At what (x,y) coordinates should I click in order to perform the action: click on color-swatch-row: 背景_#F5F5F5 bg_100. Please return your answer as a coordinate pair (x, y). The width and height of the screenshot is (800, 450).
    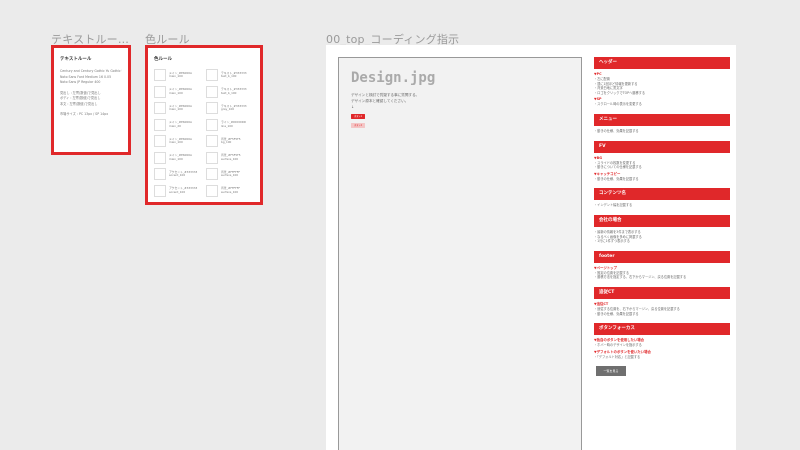
    Looking at the image, I should click on (230, 141).